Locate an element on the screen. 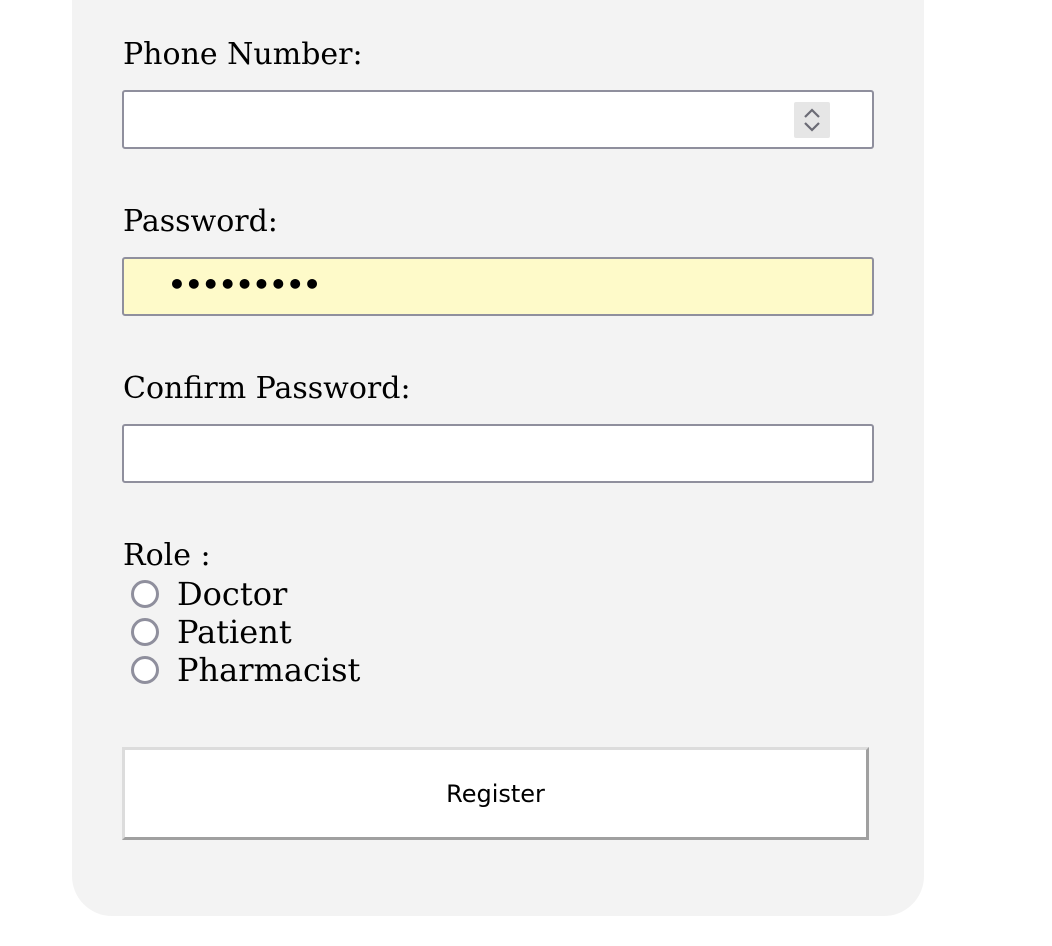 This screenshot has width=1052, height=946. confirm-password-input is located at coordinates (498, 453).